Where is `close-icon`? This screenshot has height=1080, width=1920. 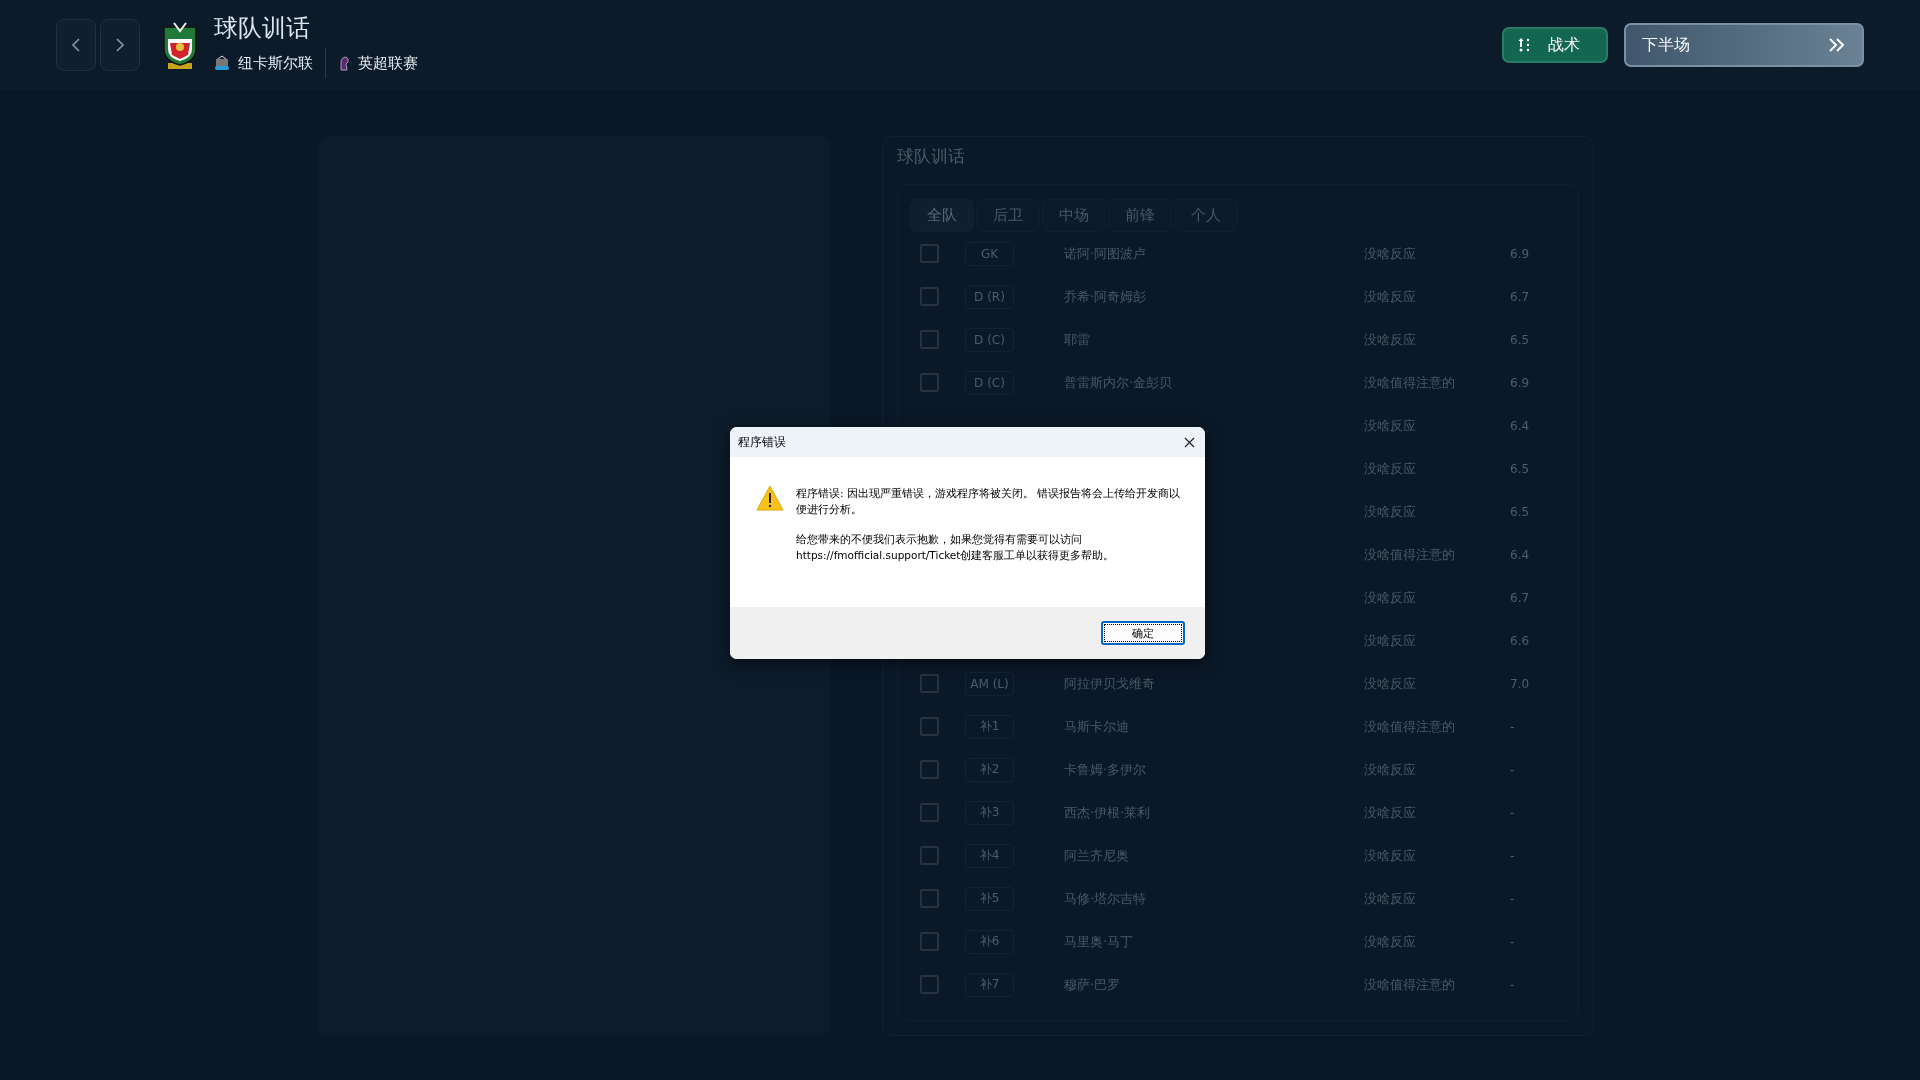 close-icon is located at coordinates (1189, 442).